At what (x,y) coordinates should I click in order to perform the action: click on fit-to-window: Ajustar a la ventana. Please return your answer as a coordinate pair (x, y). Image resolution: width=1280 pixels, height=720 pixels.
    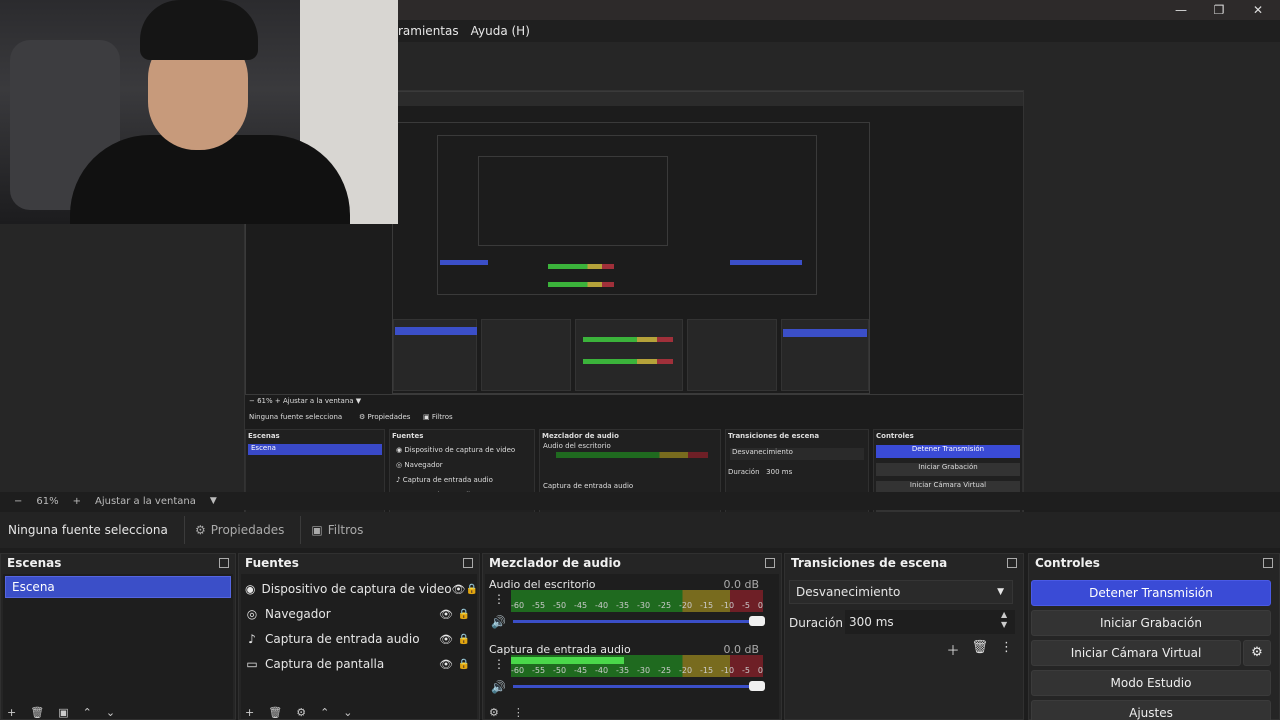
    Looking at the image, I should click on (145, 501).